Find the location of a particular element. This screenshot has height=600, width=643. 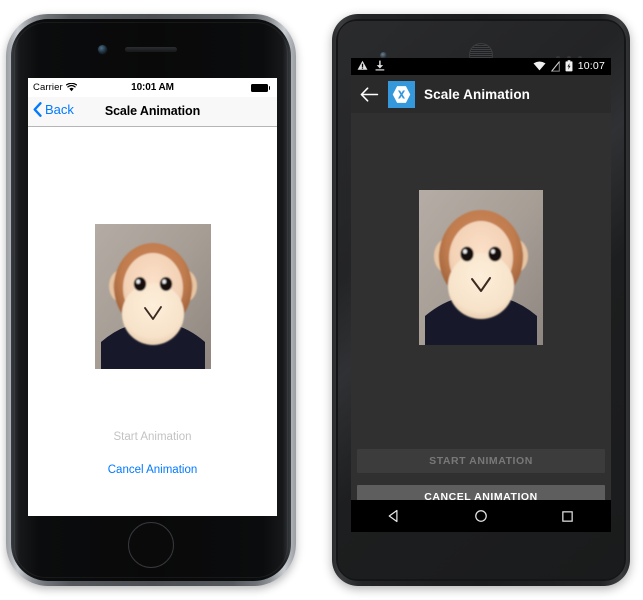

ios-nav-bar: Back Scale Animation is located at coordinates (152, 112).